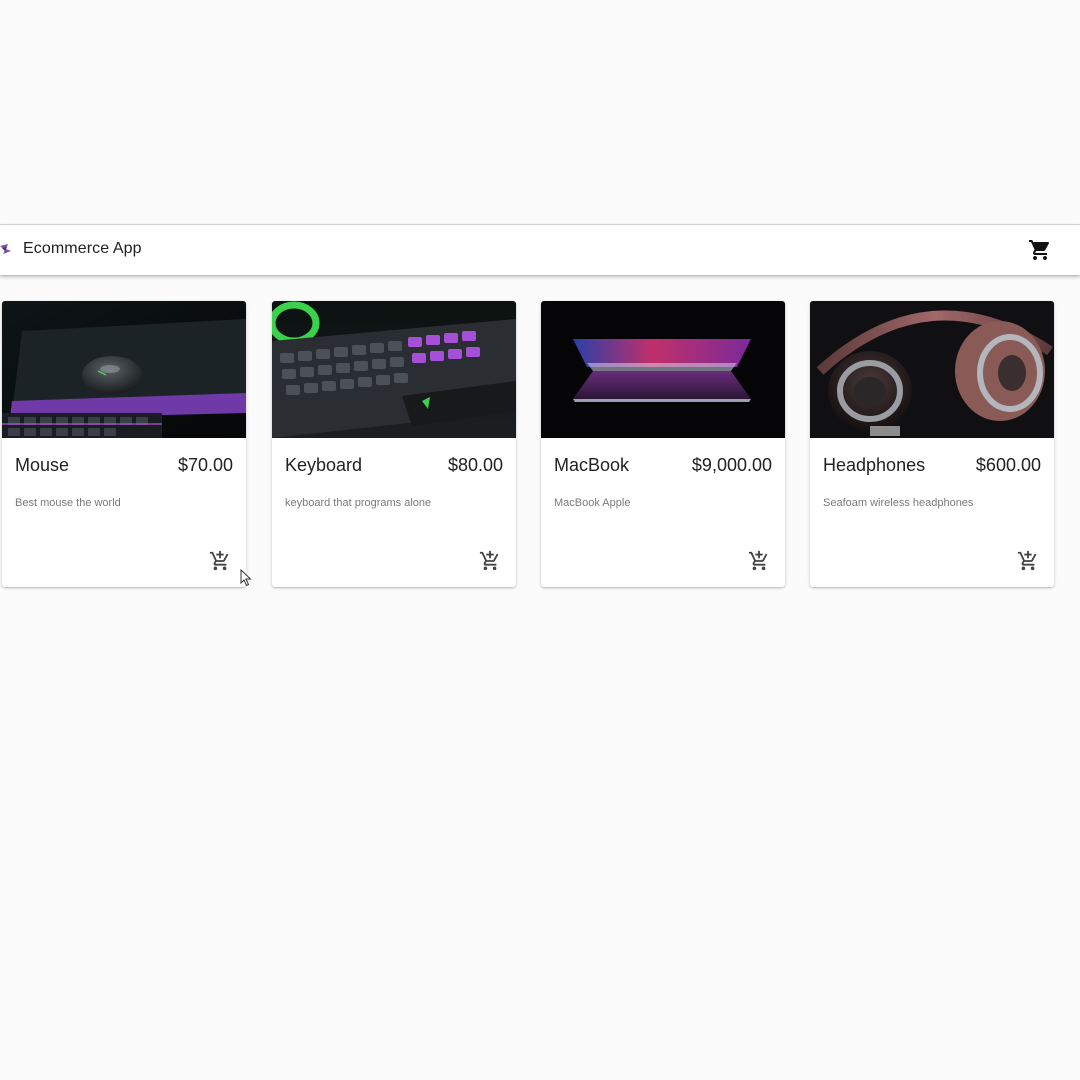 Image resolution: width=1080 pixels, height=1080 pixels. I want to click on product-description: Best mouse the world, so click(68, 503).